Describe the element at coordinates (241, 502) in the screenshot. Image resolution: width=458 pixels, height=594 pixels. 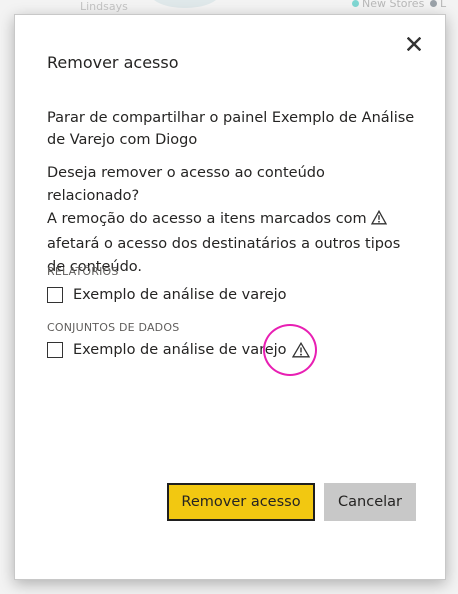
I see `remove-access-button: Remover acesso` at that location.